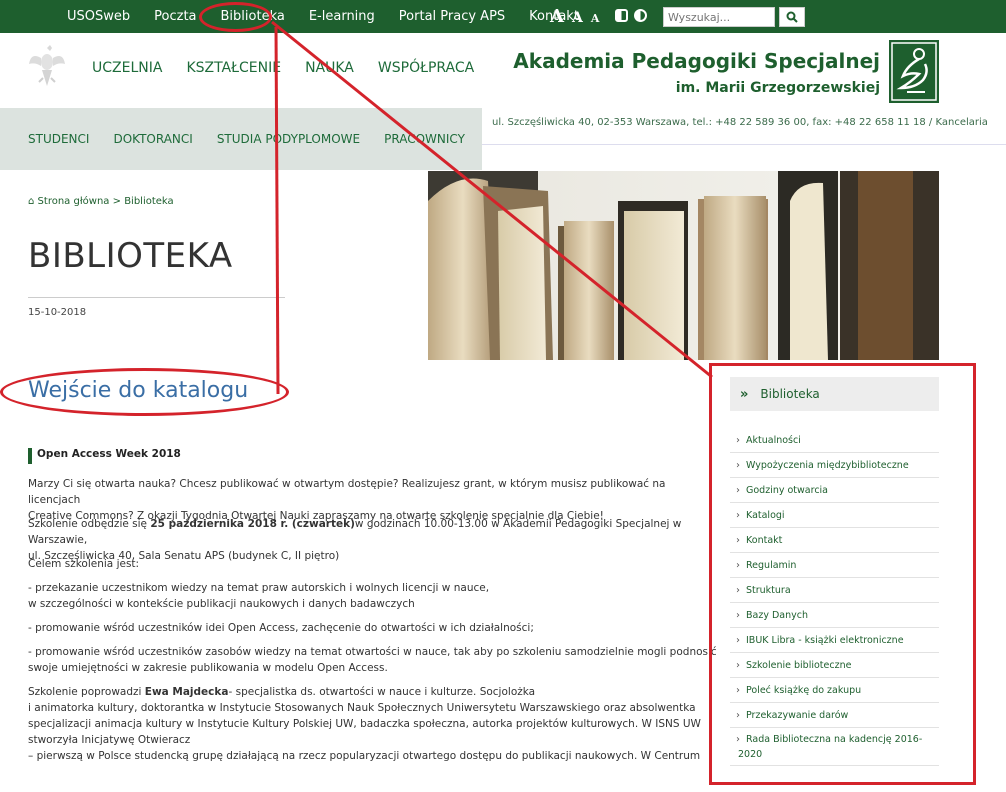 The image size is (1006, 792). What do you see at coordinates (31, 201) in the screenshot?
I see `home-icon: ⌂` at bounding box center [31, 201].